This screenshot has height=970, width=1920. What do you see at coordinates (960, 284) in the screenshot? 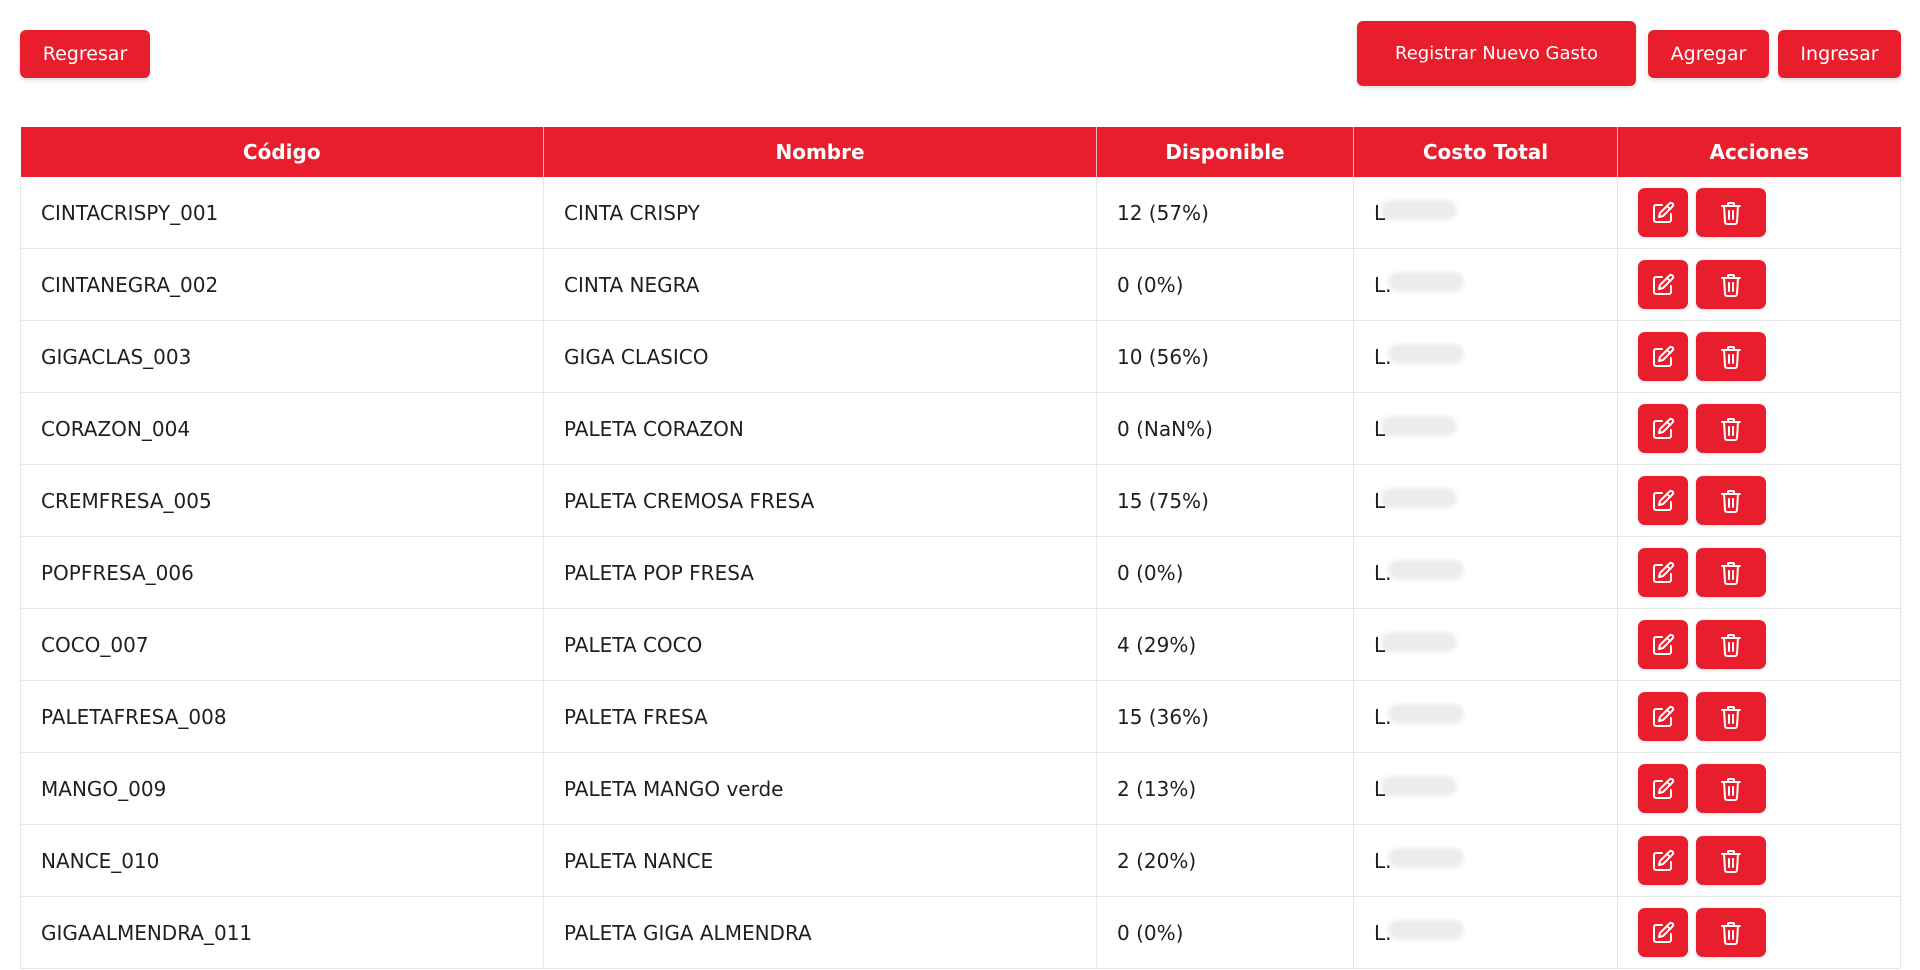
I see `table-row: CINTANEGRA_002 CINTA NEGRA 0 (0%) L.` at bounding box center [960, 284].